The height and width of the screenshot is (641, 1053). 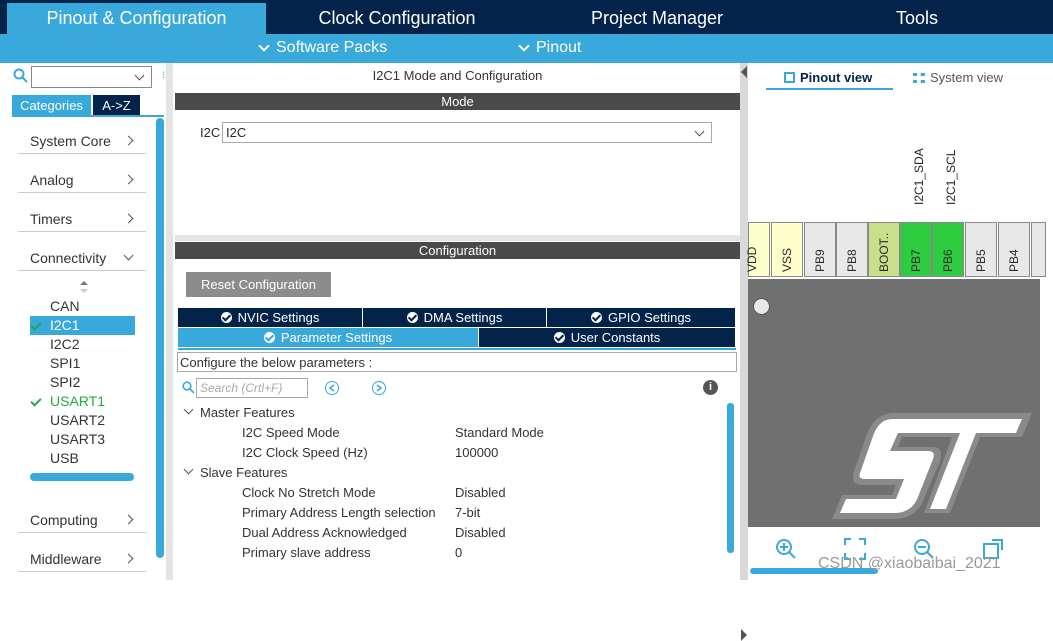 I want to click on info-icon: i, so click(x=710, y=387).